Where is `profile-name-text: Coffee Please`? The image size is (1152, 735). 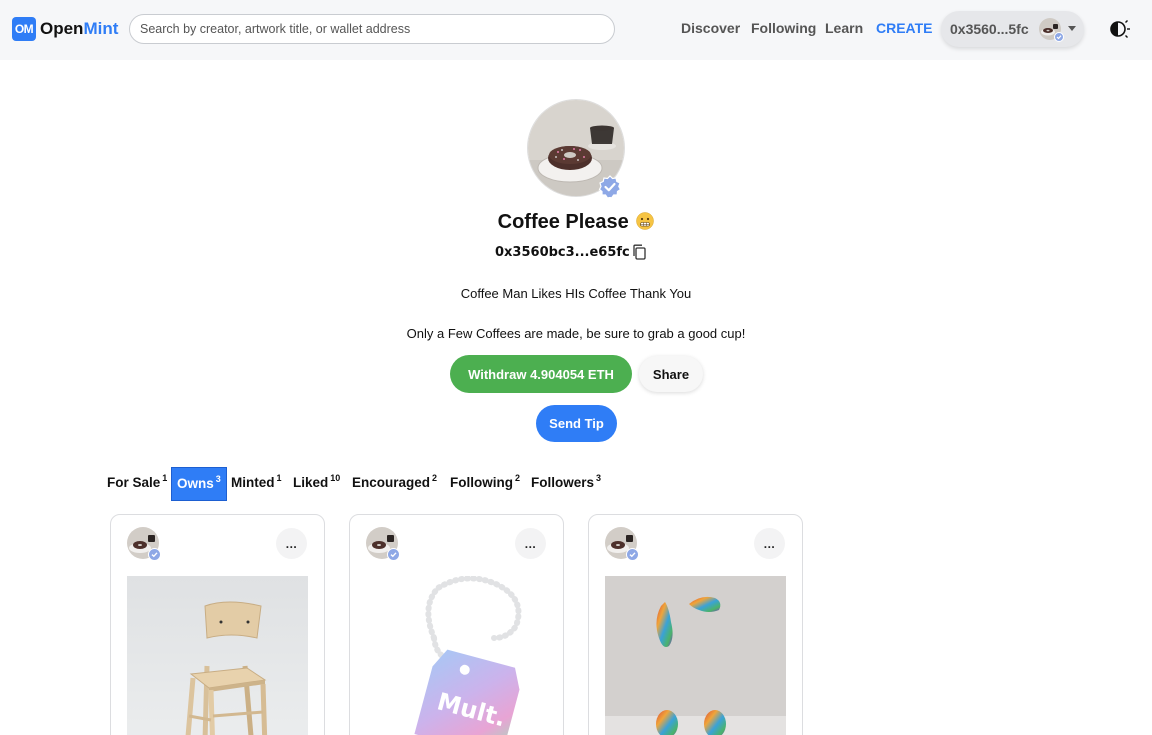 profile-name-text: Coffee Please is located at coordinates (563, 222).